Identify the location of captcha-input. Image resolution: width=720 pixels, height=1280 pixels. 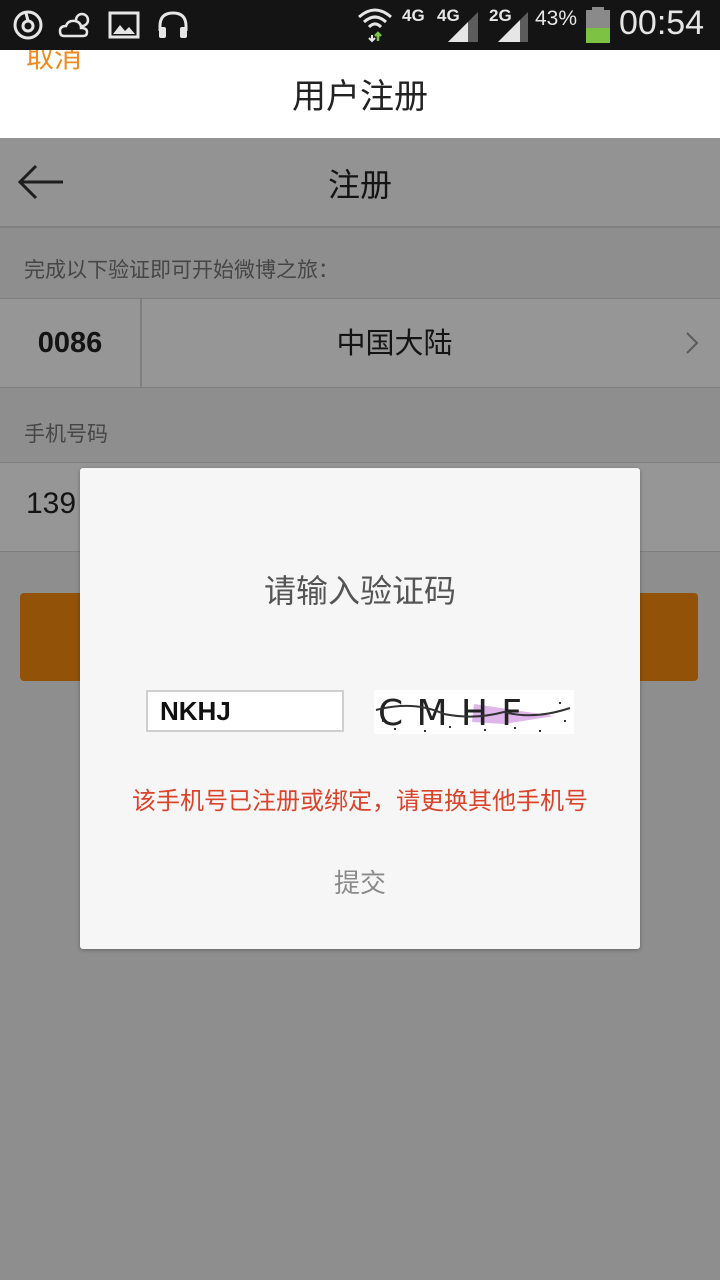
(245, 711).